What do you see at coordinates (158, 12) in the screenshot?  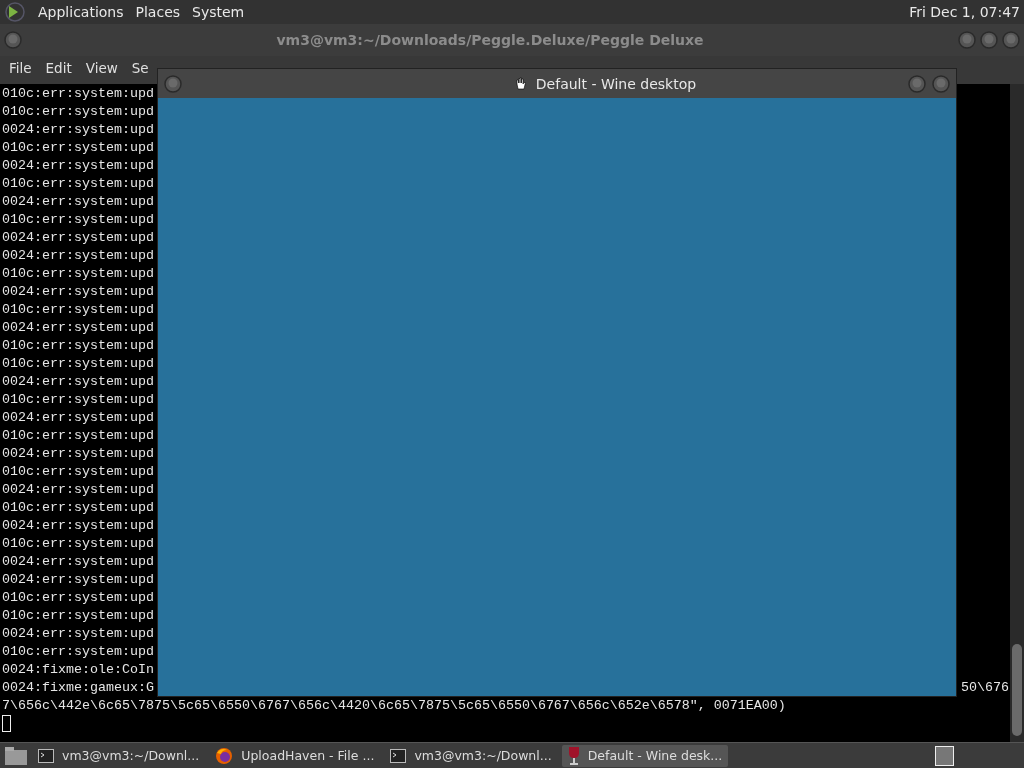 I see `panel-menu: Places` at bounding box center [158, 12].